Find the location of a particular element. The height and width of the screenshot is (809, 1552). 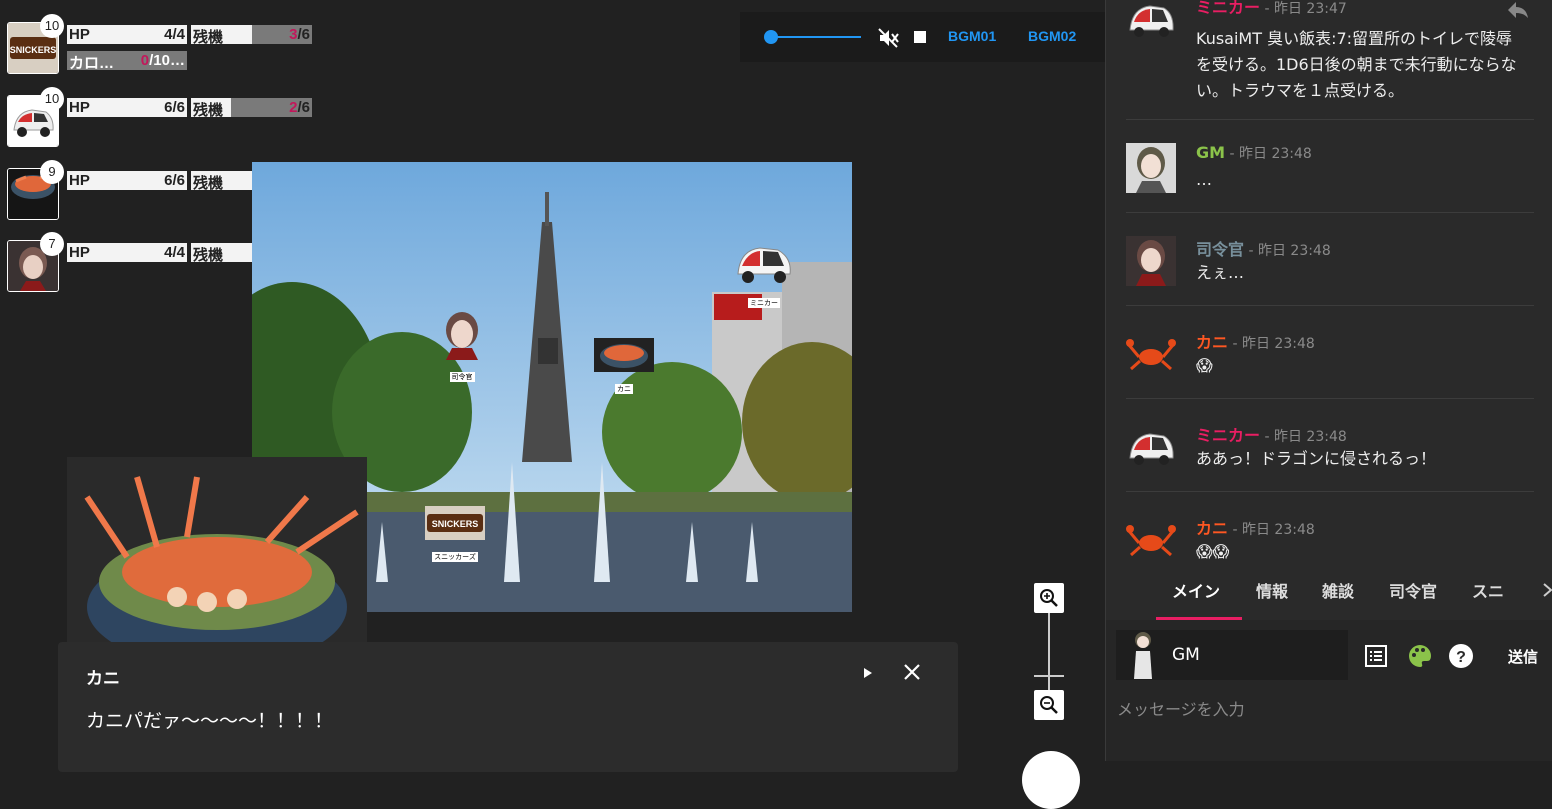

help-icon: ? is located at coordinates (1461, 656).